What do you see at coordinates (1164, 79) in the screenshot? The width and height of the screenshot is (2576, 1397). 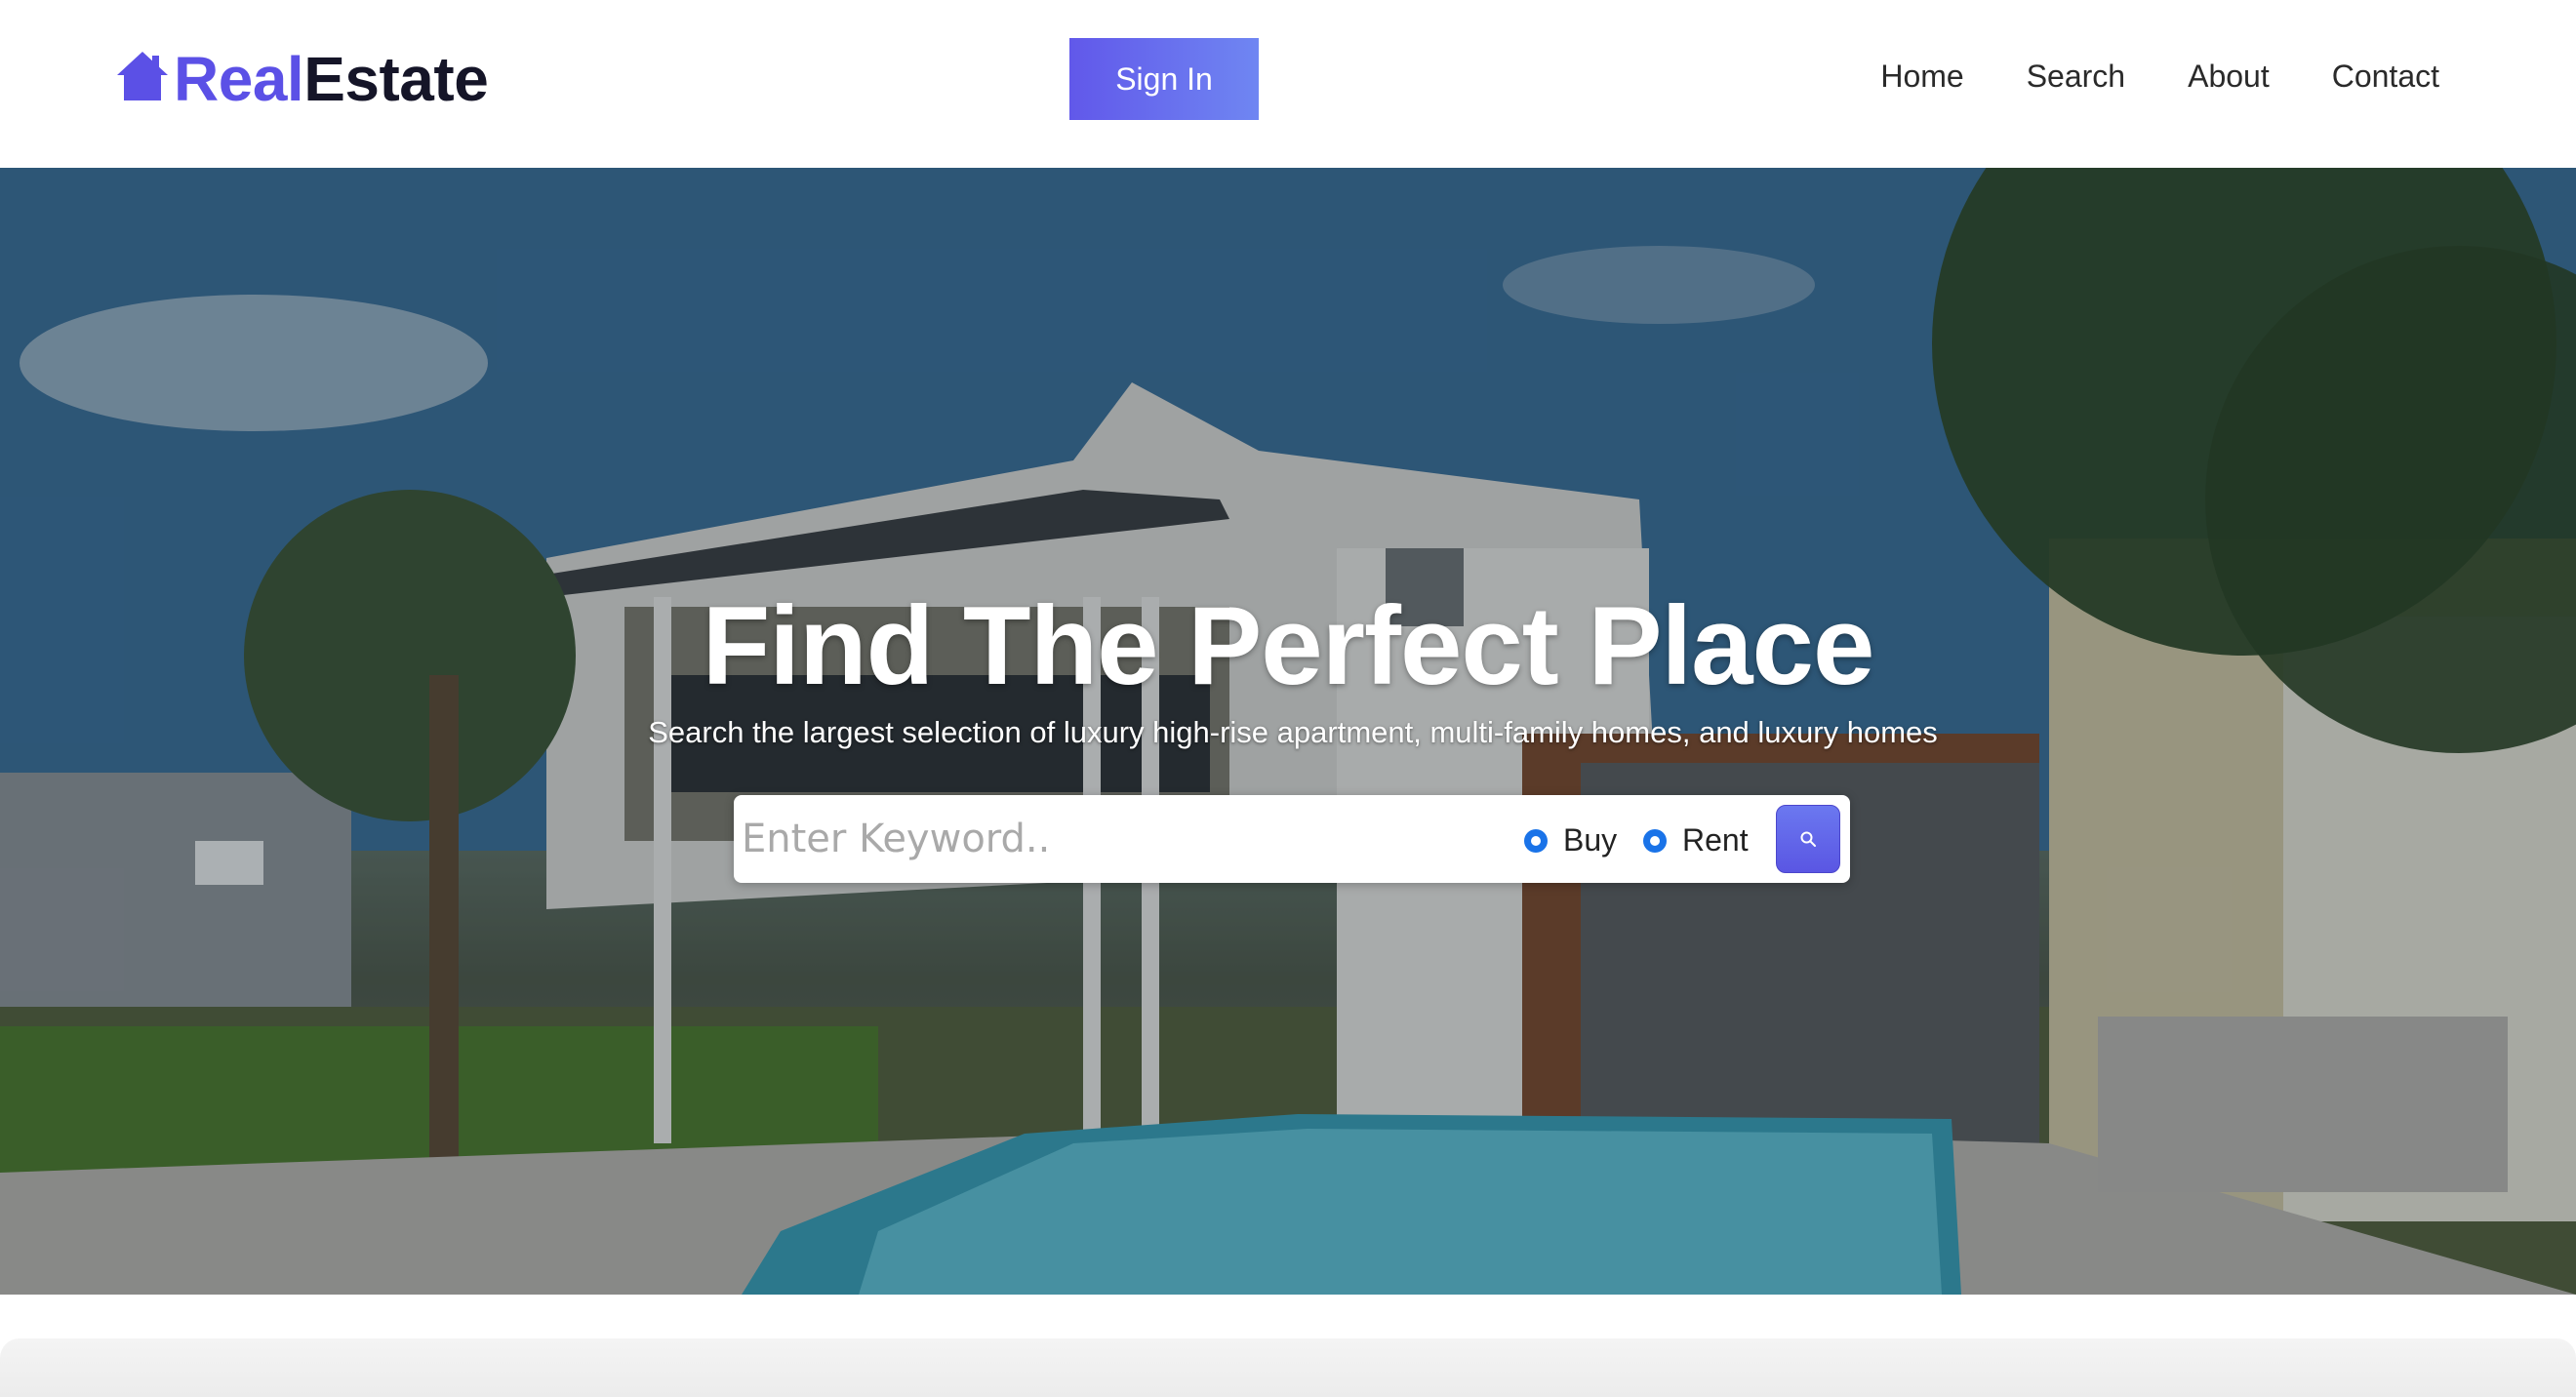 I see `sign-in-button: Sign In` at bounding box center [1164, 79].